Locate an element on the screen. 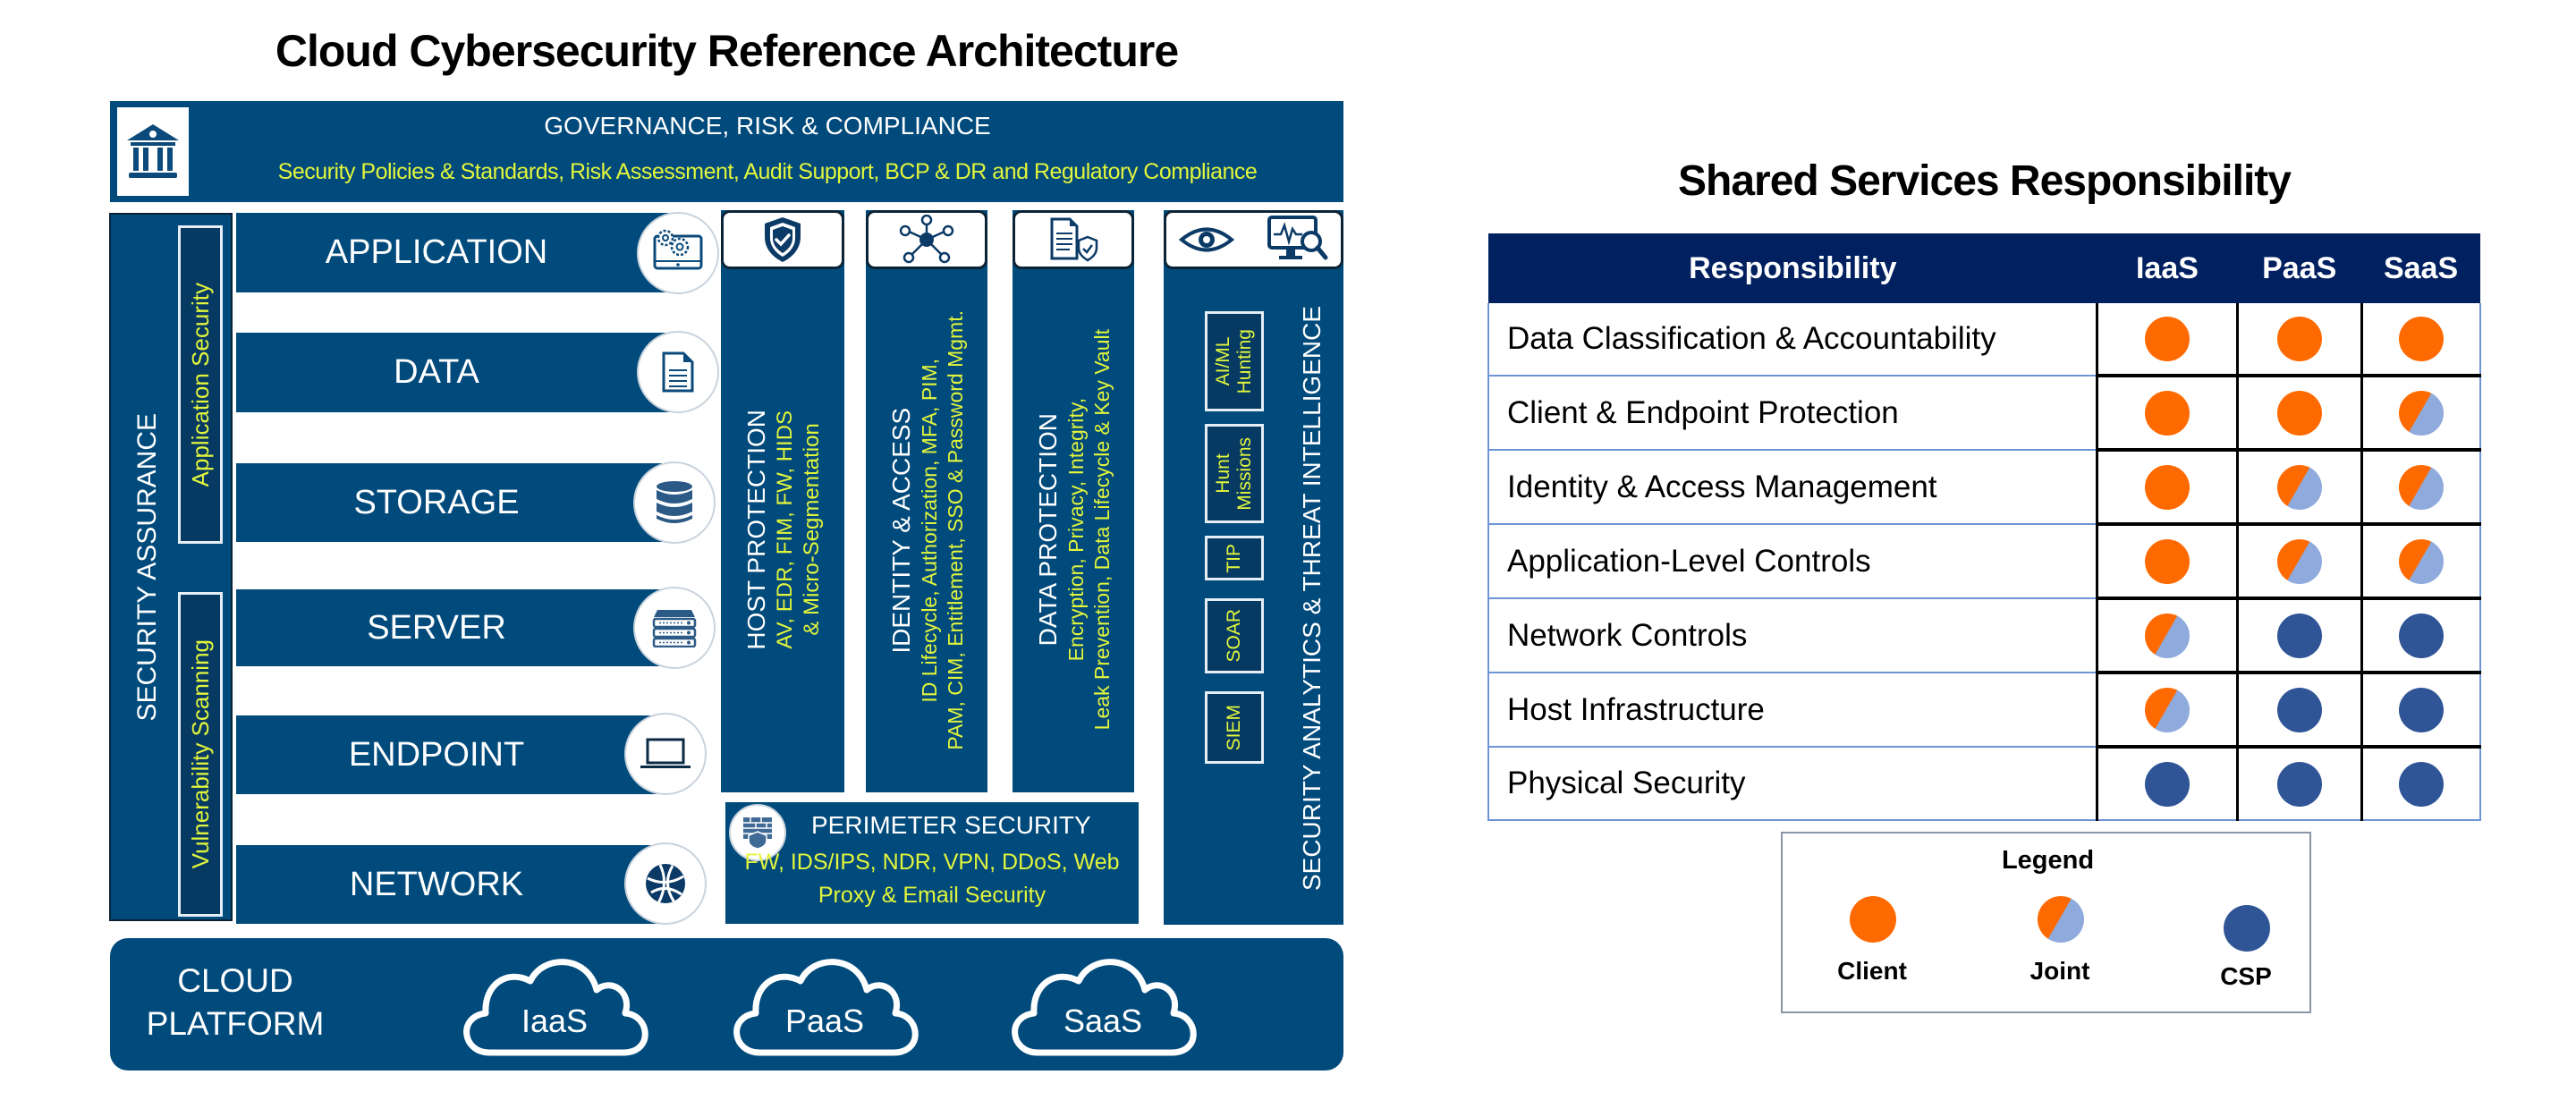  legend-label-joint: Joint is located at coordinates (2059, 971).